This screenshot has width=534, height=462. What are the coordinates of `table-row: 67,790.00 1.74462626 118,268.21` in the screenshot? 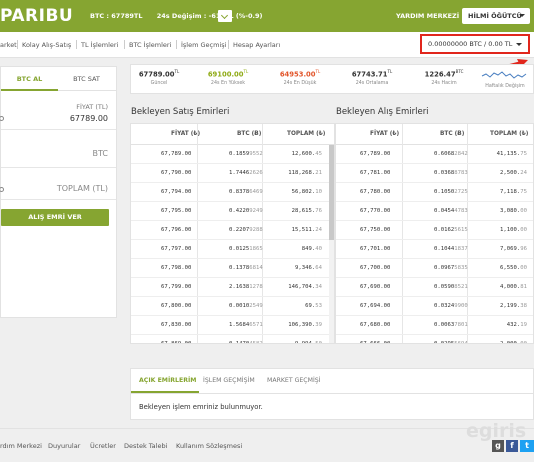 It's located at (232, 173).